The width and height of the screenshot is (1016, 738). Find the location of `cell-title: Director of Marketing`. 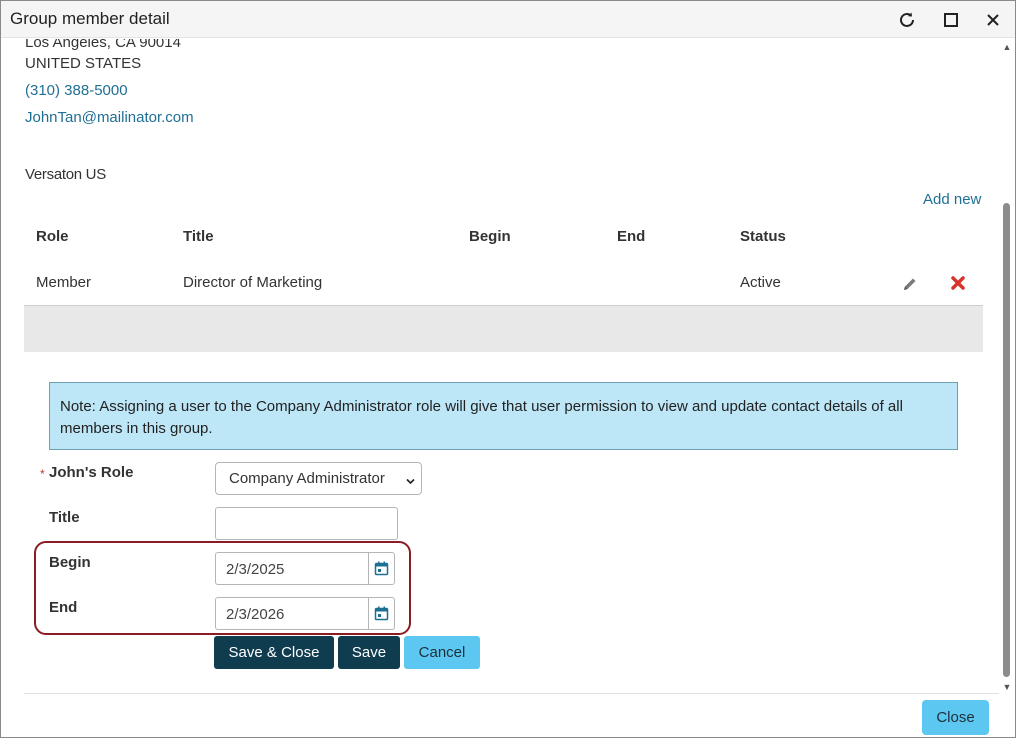

cell-title: Director of Marketing is located at coordinates (253, 282).